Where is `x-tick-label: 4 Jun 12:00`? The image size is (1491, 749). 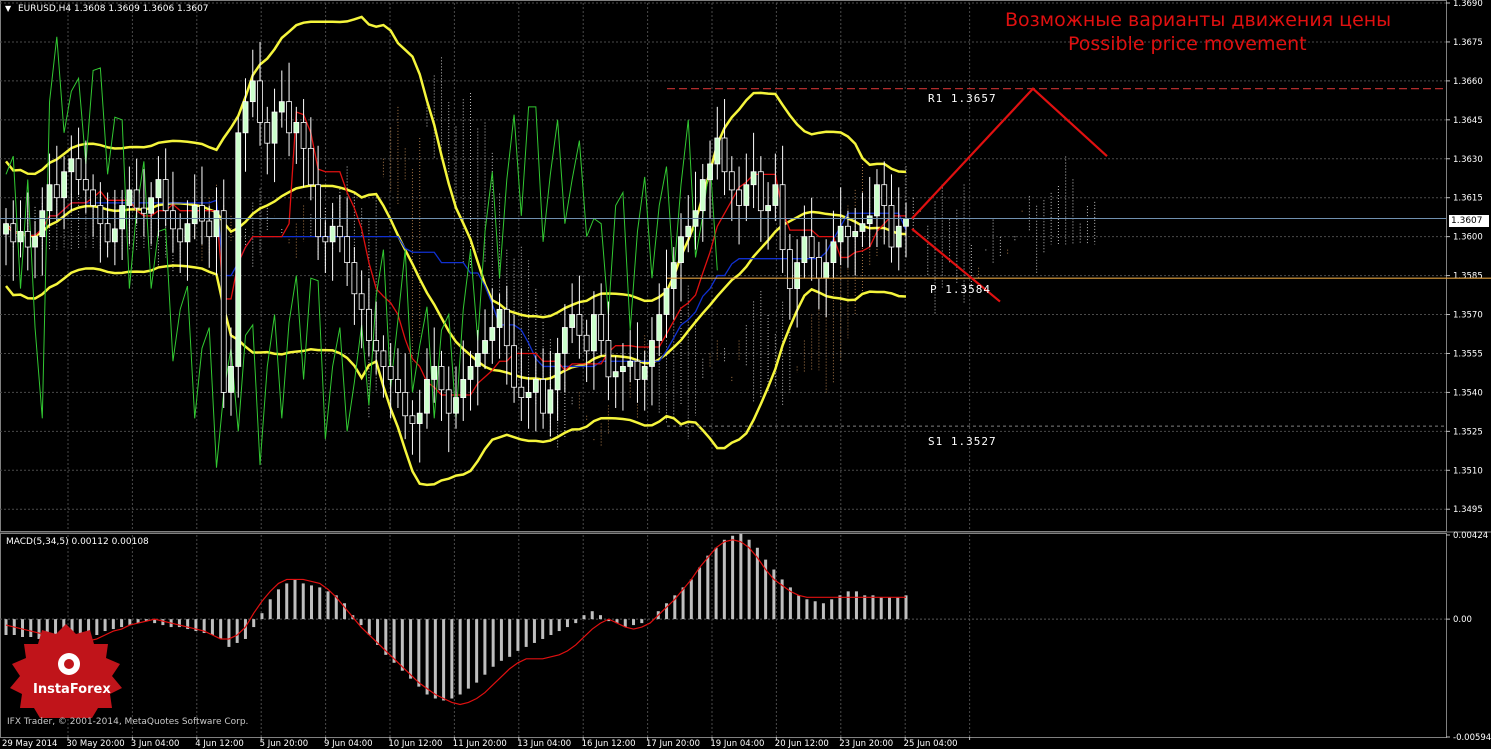
x-tick-label: 4 Jun 12:00 is located at coordinates (219, 744).